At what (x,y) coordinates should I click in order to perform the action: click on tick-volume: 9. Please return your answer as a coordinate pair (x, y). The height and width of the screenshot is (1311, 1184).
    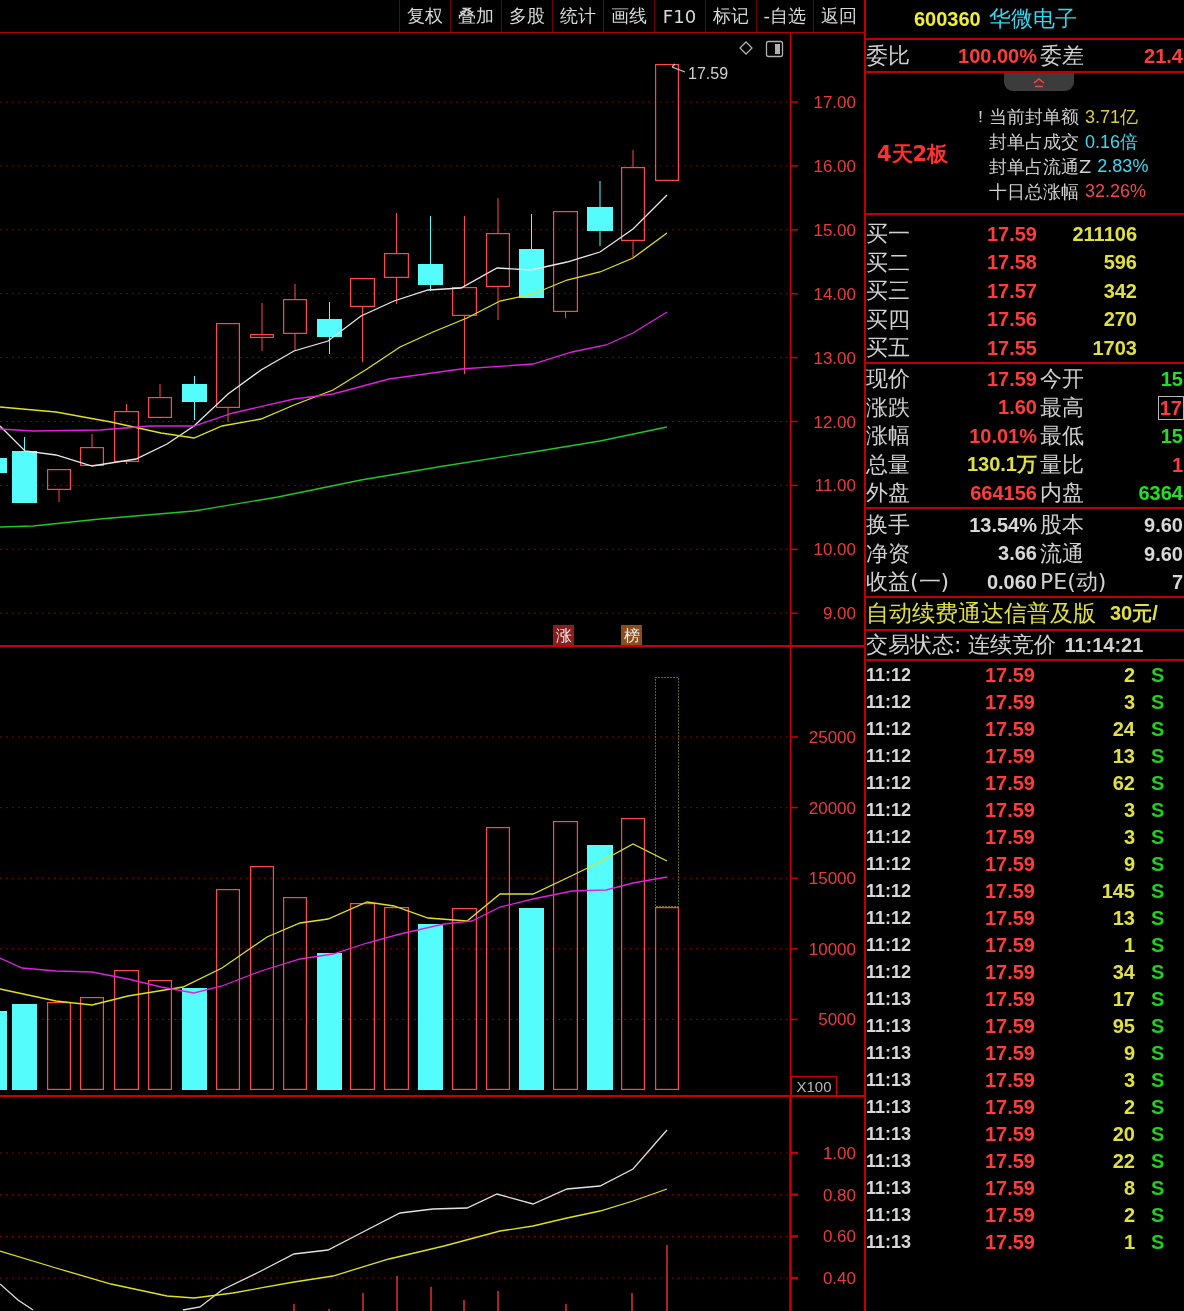
    Looking at the image, I should click on (1129, 1053).